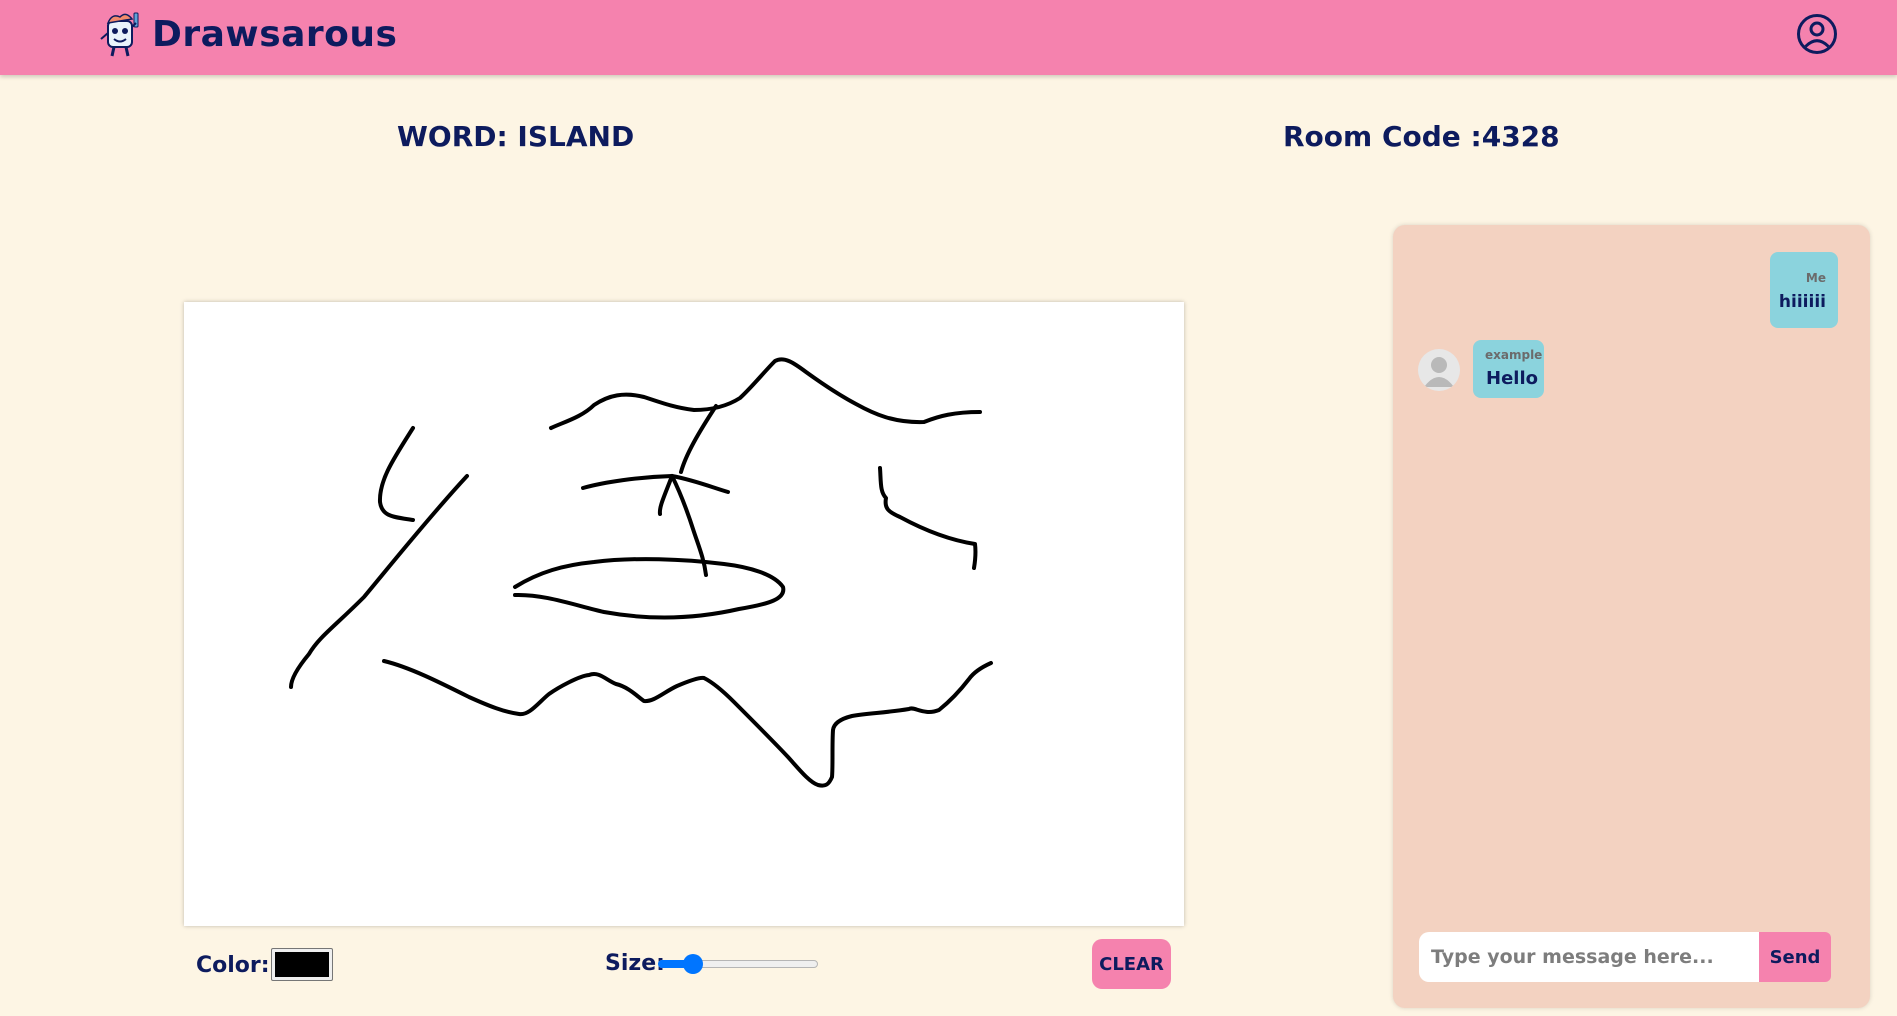 The height and width of the screenshot is (1016, 1897). I want to click on message-text: Hello, so click(1512, 378).